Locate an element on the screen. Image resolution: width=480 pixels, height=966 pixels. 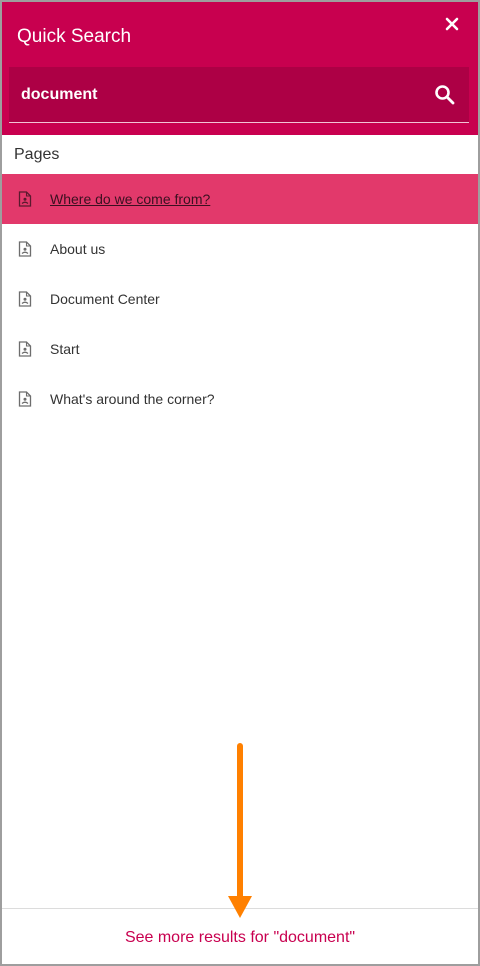
close-icon is located at coordinates (452, 24).